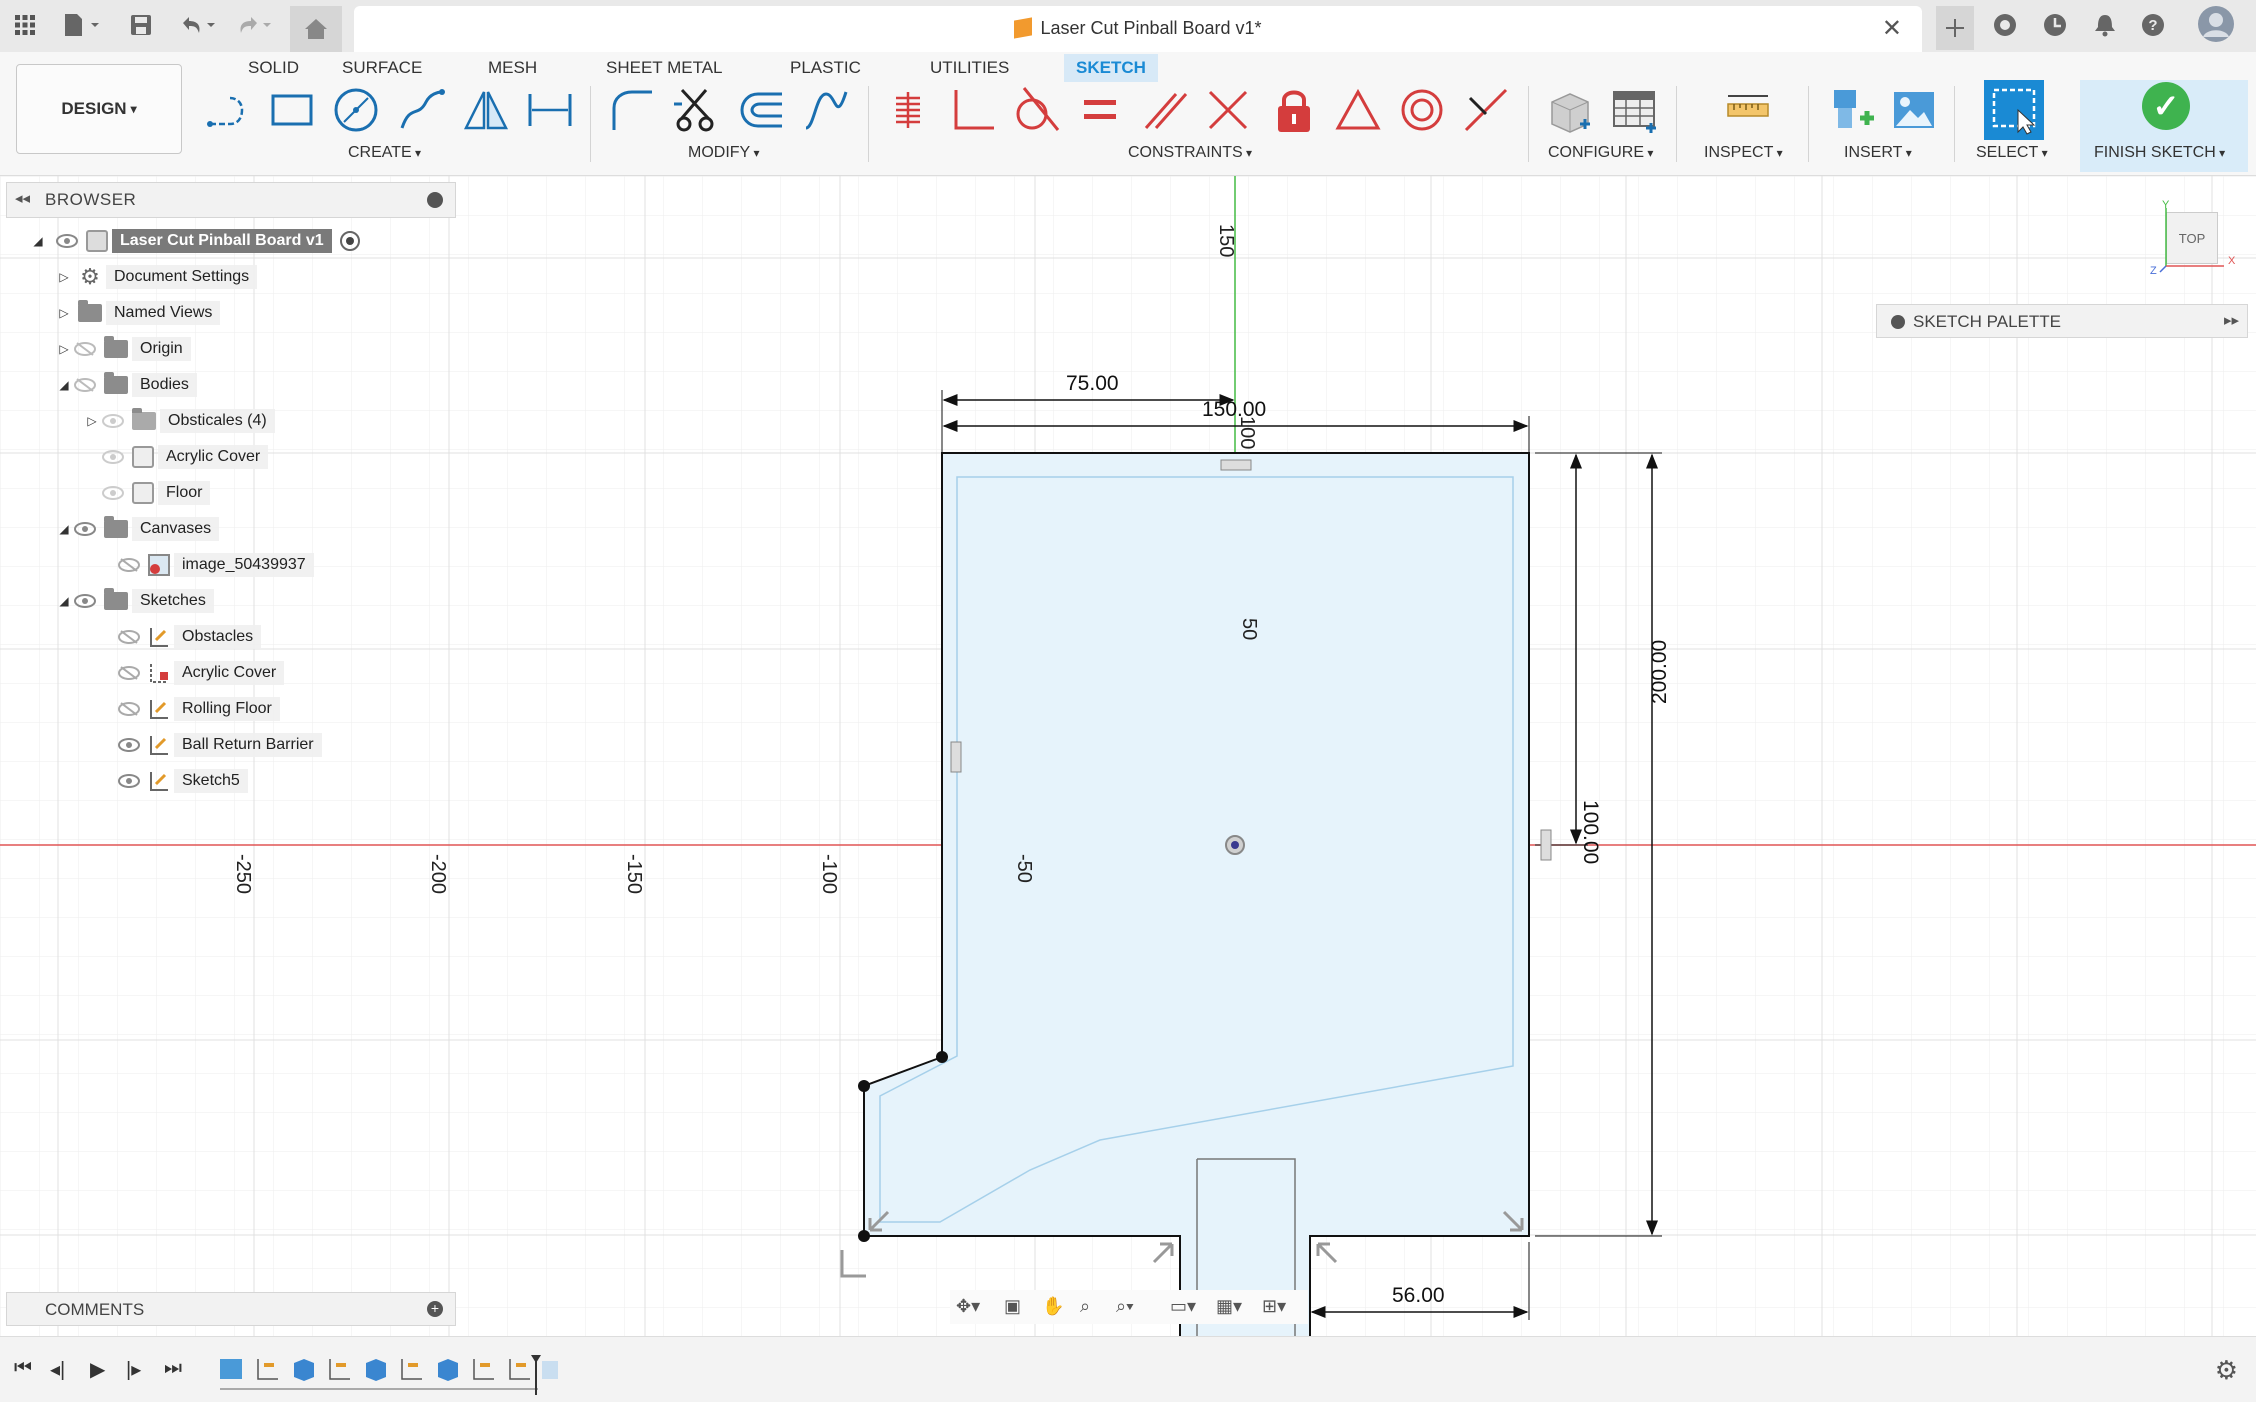 The image size is (2256, 1402). I want to click on browser-panel-header: ◂◂ BROWSER, so click(231, 200).